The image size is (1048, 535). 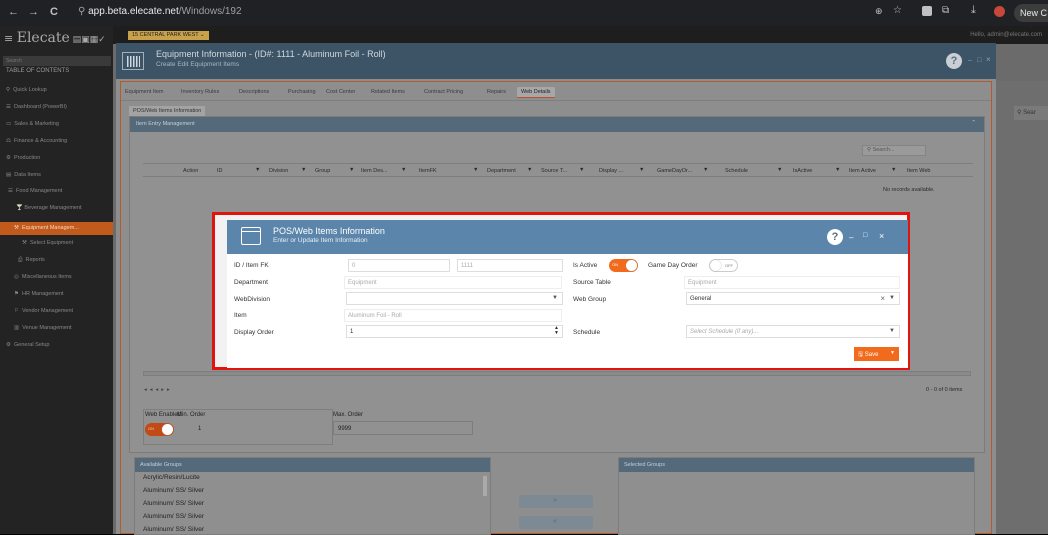 What do you see at coordinates (793, 298) in the screenshot?
I see `web-group-select: General × ▼` at bounding box center [793, 298].